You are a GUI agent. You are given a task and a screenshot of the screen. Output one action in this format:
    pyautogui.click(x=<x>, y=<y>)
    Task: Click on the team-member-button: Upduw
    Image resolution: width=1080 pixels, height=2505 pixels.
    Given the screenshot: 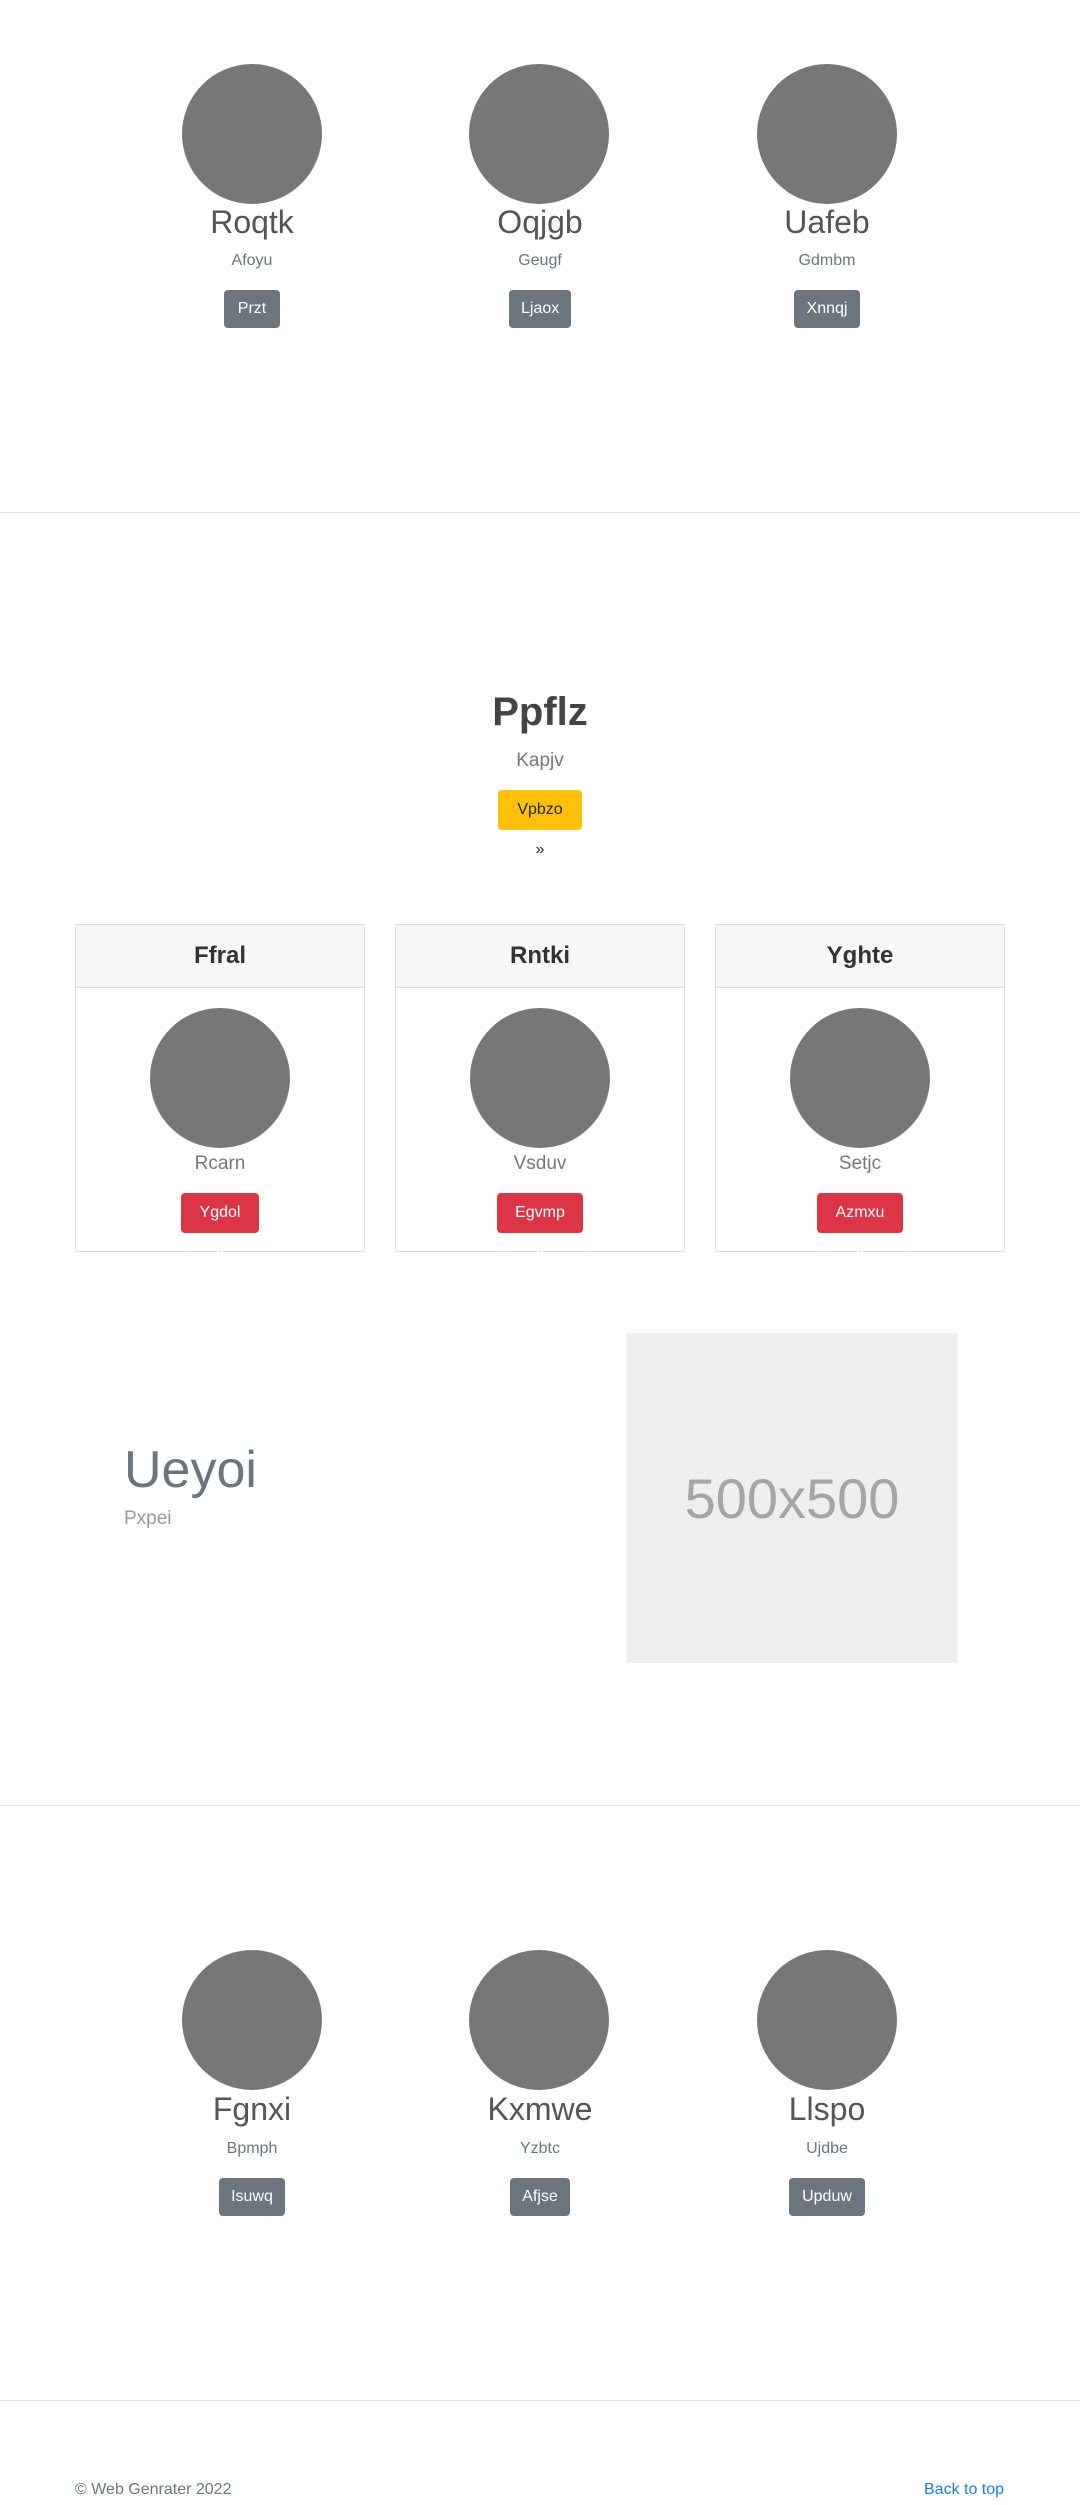 What is the action you would take?
    pyautogui.click(x=827, y=2197)
    